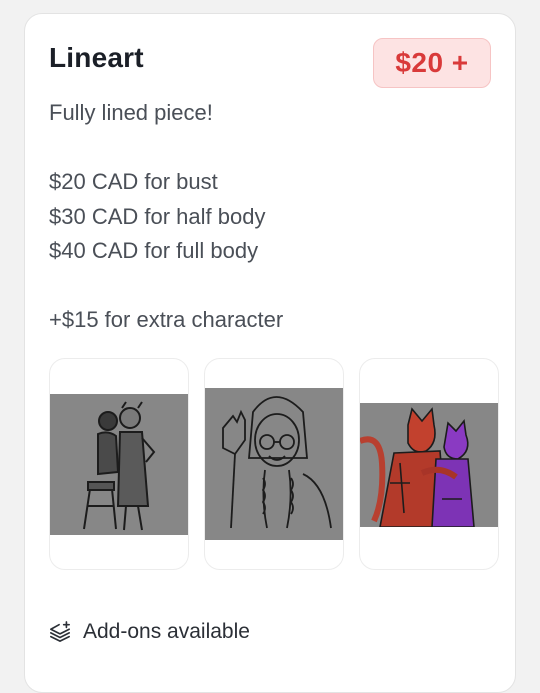 The height and width of the screenshot is (693, 540). Describe the element at coordinates (166, 631) in the screenshot. I see `addons-label: Add-ons available` at that location.